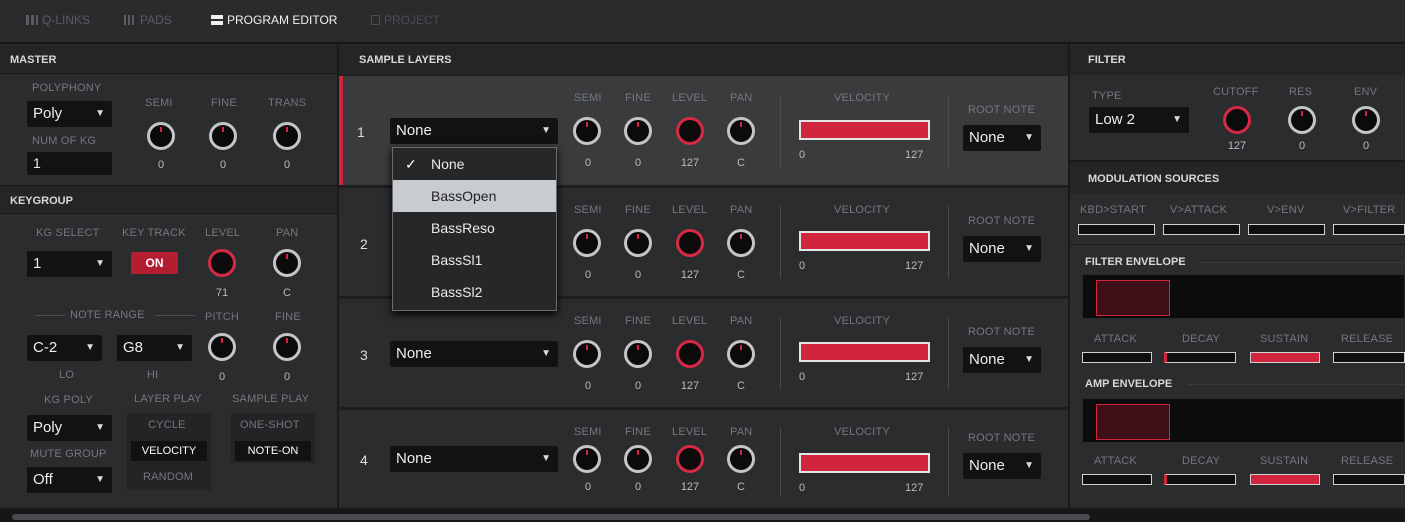  Describe the element at coordinates (474, 228) in the screenshot. I see `menu-item-bassreso: BassReso` at that location.